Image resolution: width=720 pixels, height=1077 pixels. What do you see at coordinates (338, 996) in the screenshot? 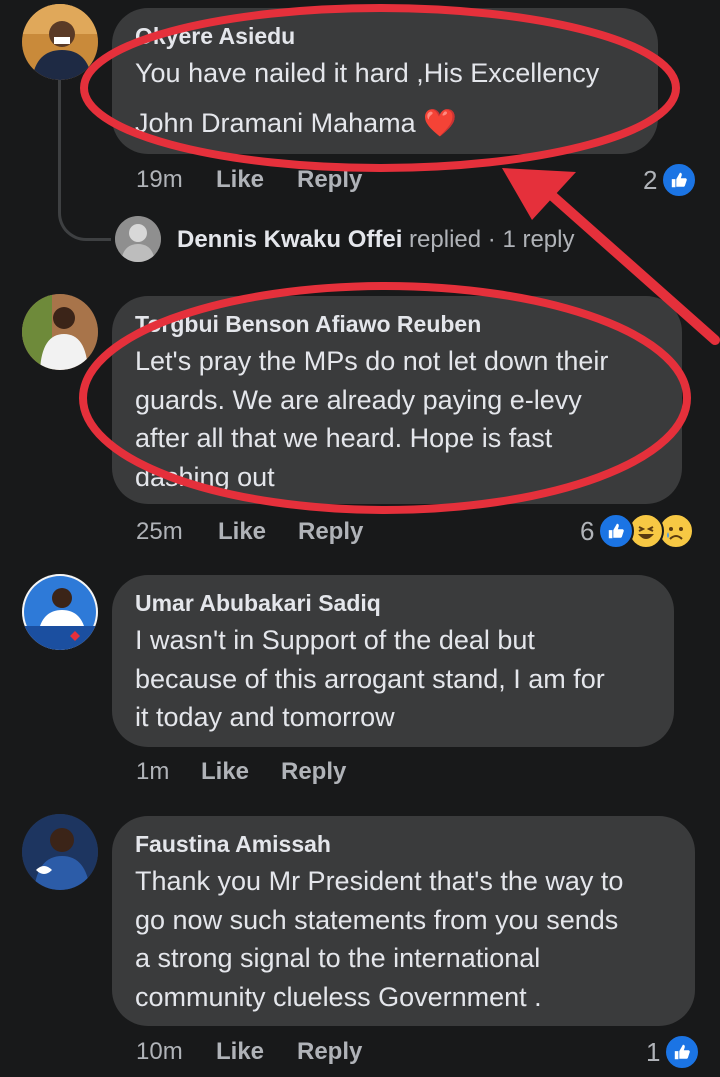
I see `comment-line: community clueless Government .` at bounding box center [338, 996].